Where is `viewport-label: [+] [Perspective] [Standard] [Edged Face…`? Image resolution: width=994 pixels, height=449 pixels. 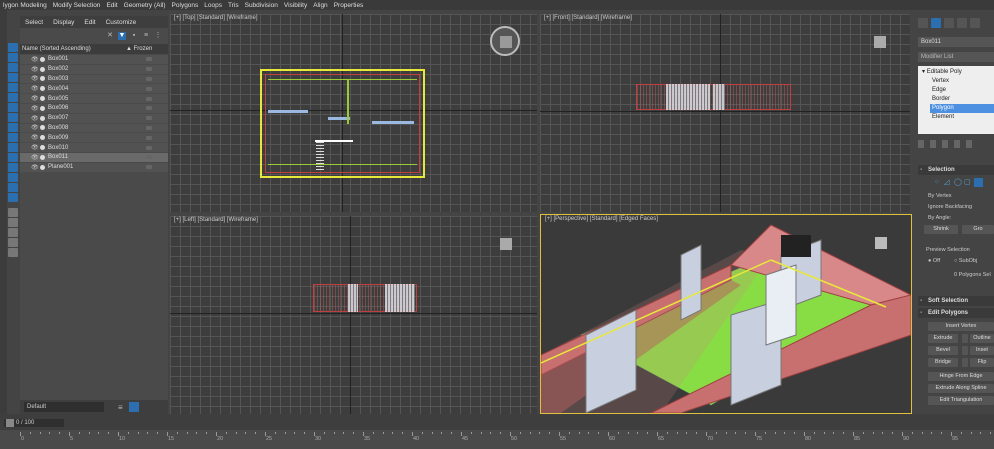
viewport-label: [+] [Perspective] [Standard] [Edged Face… is located at coordinates (601, 219).